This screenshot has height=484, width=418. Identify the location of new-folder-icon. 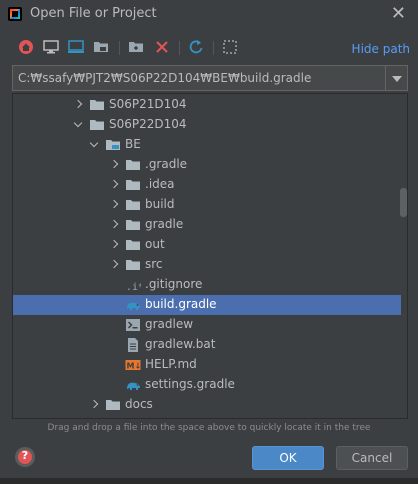
(136, 47).